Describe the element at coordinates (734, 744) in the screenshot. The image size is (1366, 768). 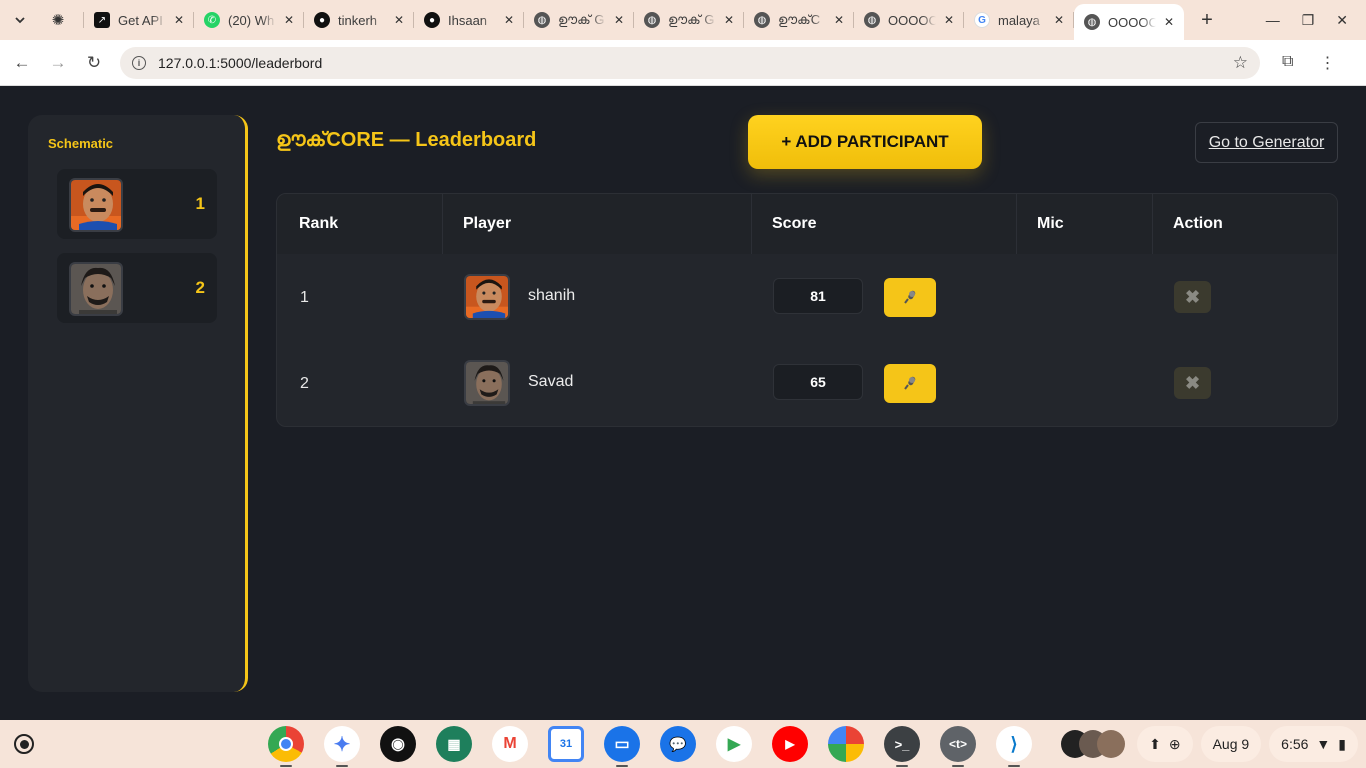
I see `play-store-icon: ▶` at that location.